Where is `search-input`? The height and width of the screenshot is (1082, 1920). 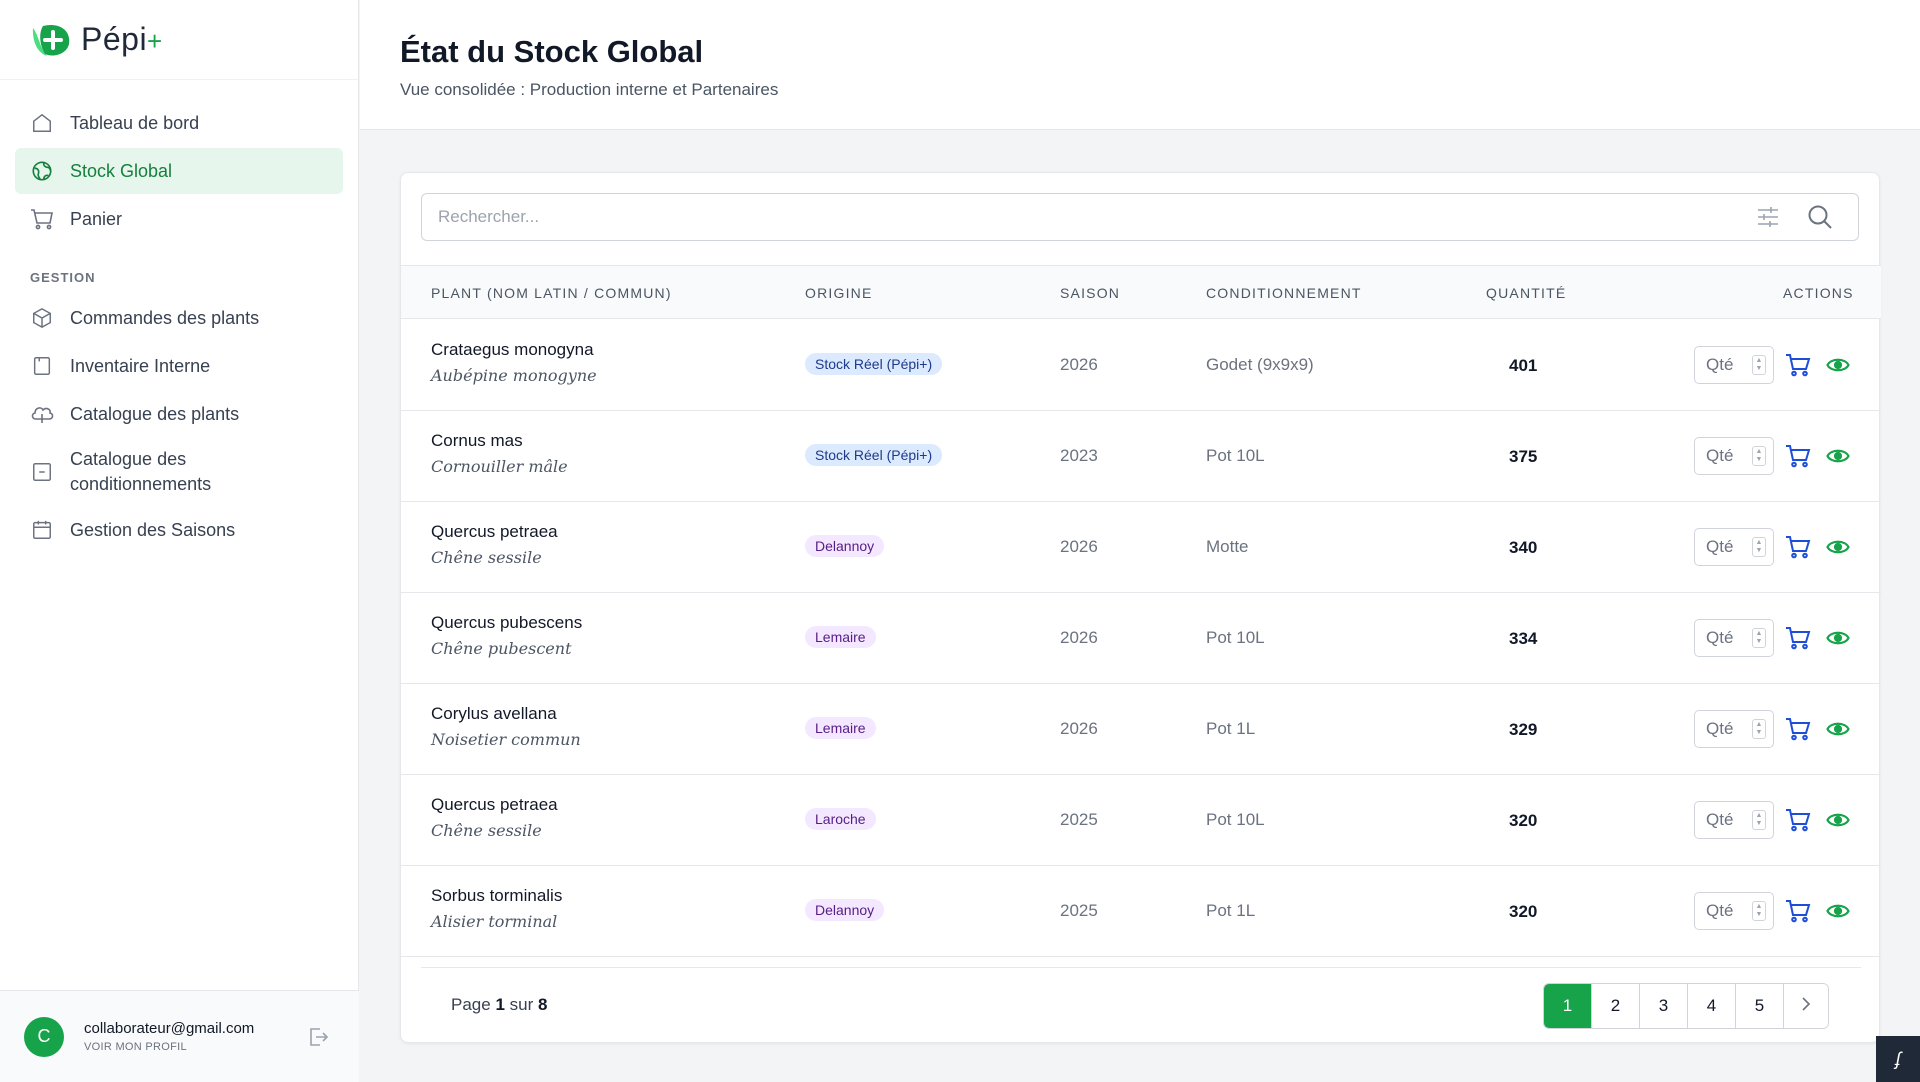 search-input is located at coordinates (1088, 217).